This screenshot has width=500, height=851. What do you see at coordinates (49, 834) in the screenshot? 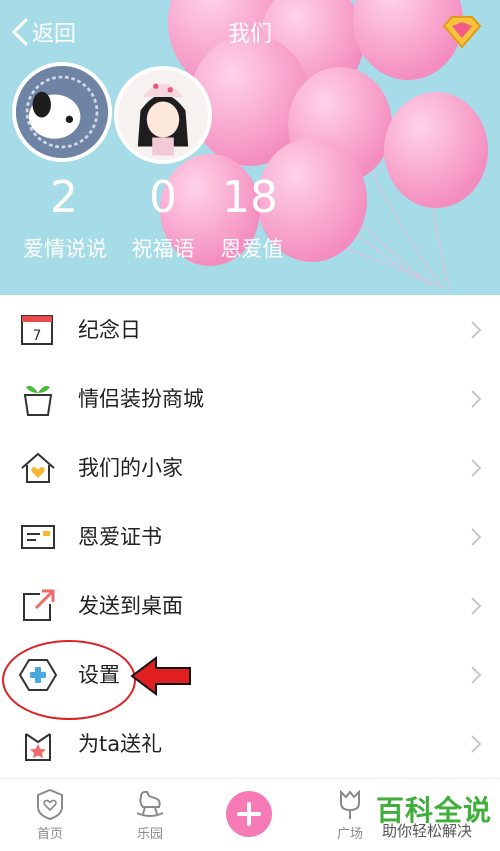
I see `tab-label: 首页` at bounding box center [49, 834].